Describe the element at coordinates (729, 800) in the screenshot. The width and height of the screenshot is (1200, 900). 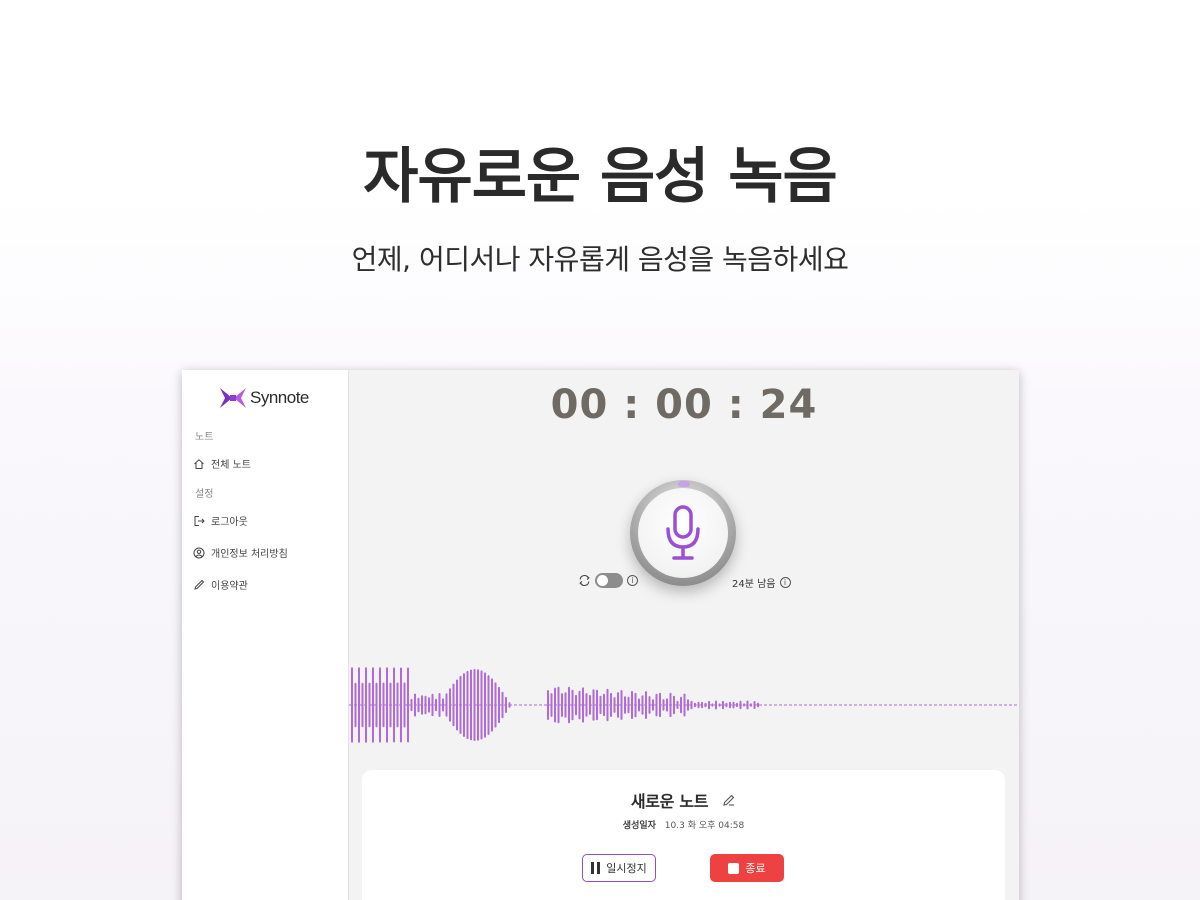
I see `edit-icon` at that location.